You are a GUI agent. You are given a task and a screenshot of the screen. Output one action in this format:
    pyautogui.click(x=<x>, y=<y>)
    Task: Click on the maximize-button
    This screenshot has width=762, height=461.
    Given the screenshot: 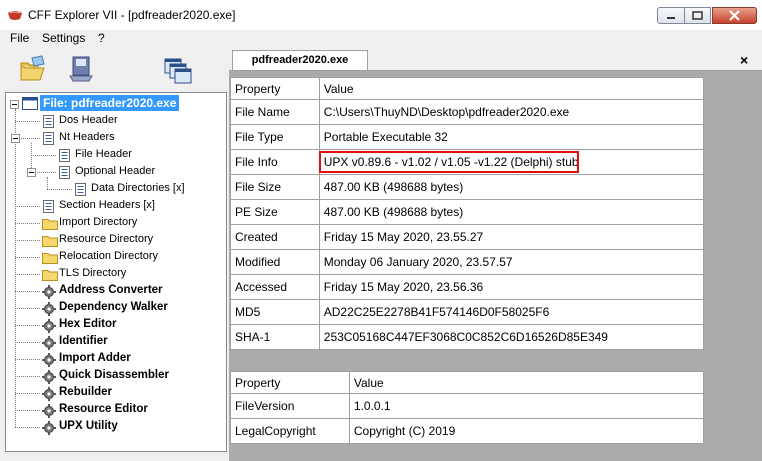 What is the action you would take?
    pyautogui.click(x=697, y=15)
    